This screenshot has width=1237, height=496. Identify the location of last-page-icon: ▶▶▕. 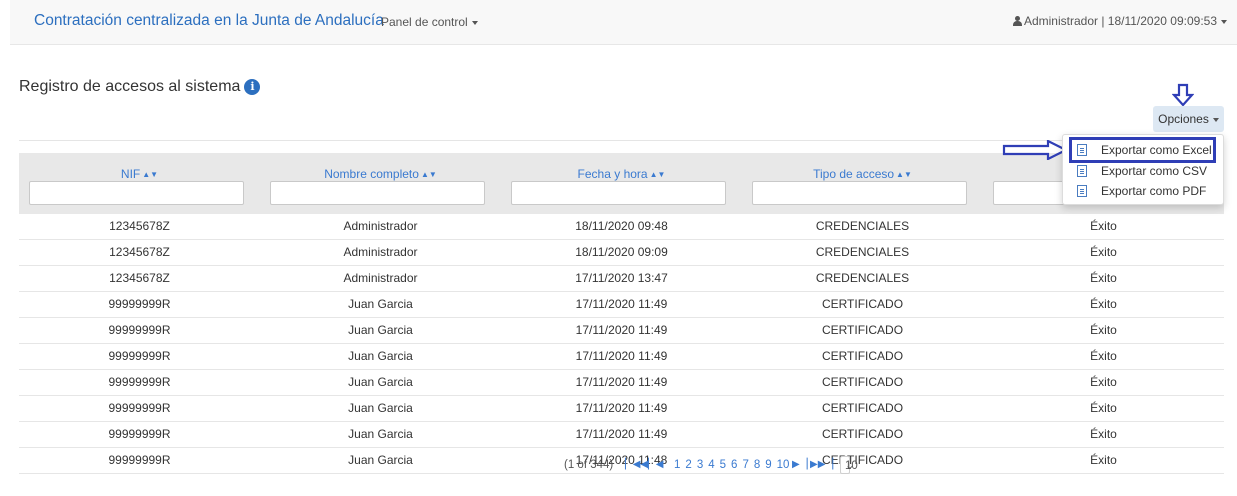
(821, 465).